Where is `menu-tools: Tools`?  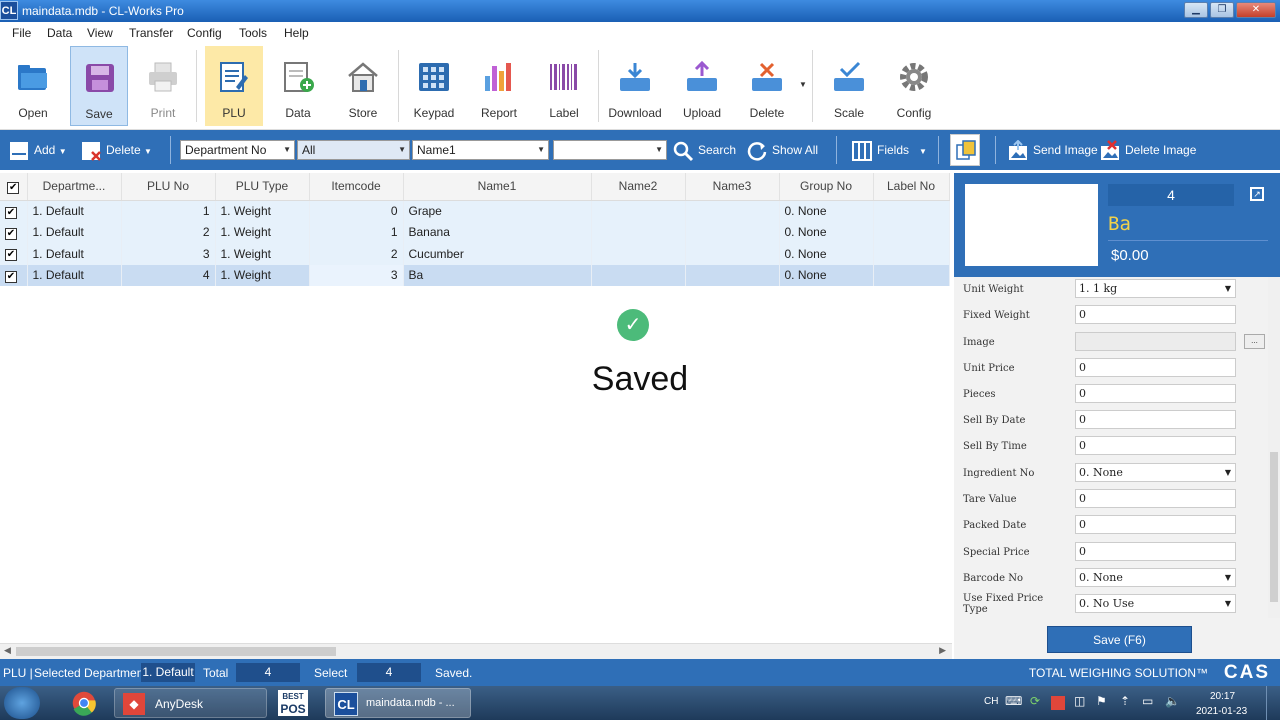 menu-tools: Tools is located at coordinates (253, 33).